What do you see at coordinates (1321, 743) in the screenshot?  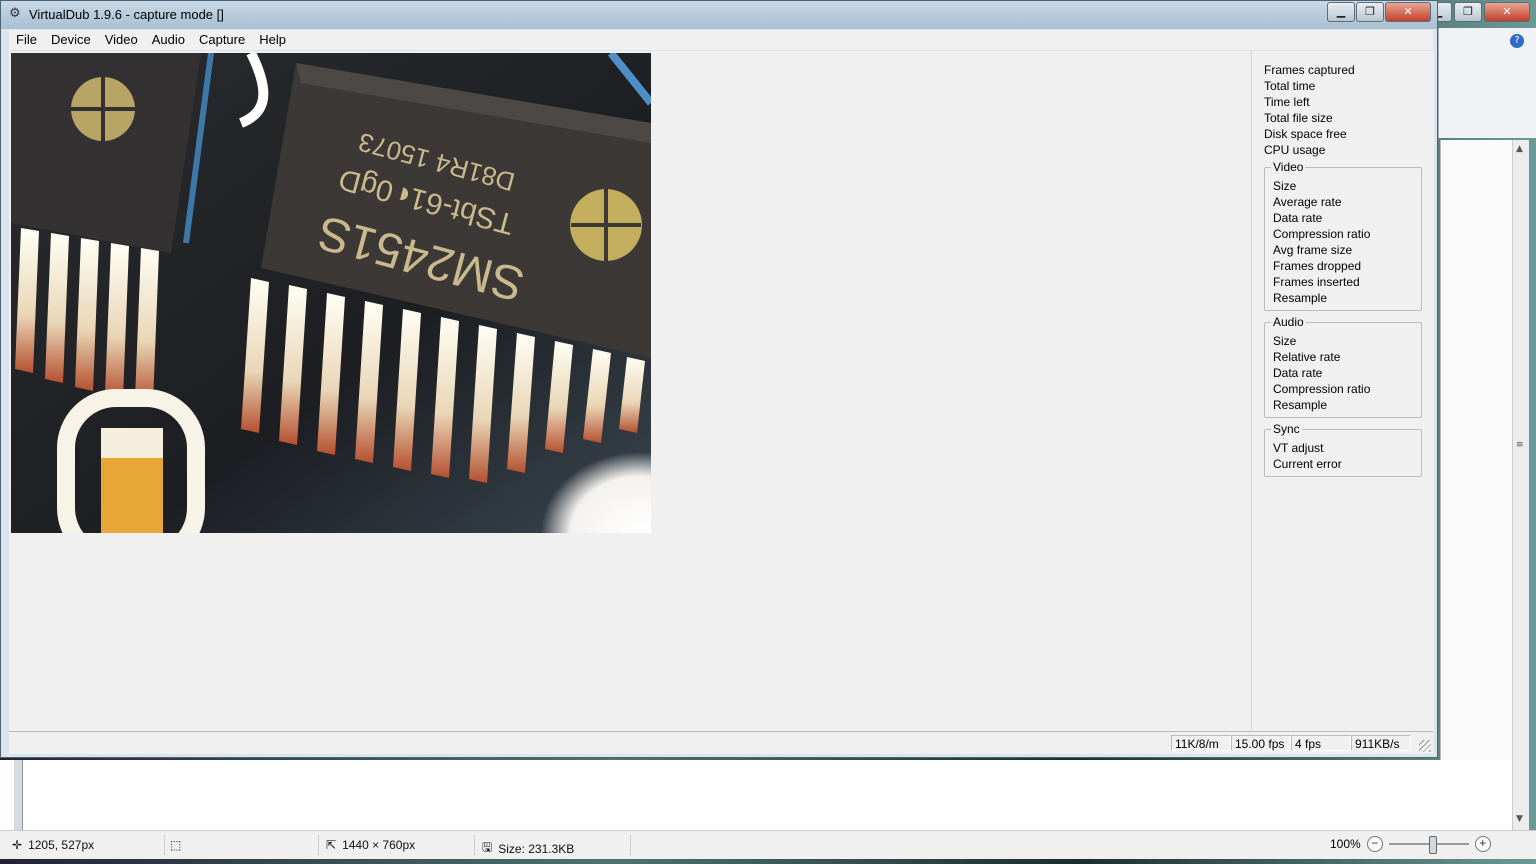 I see `status-actual-fps: 4 fps` at bounding box center [1321, 743].